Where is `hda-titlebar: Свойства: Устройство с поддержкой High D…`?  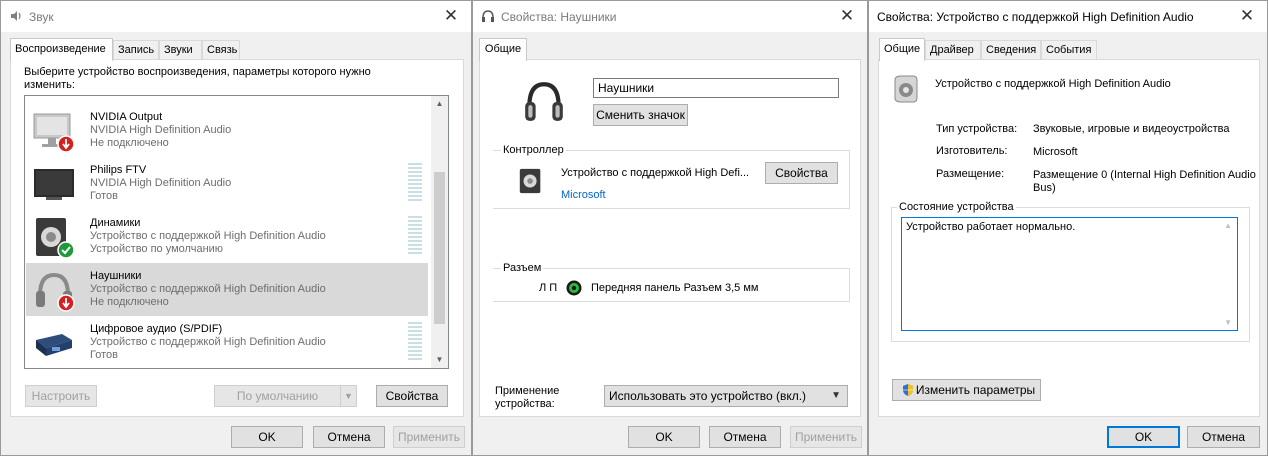 hda-titlebar: Свойства: Устройство с поддержкой High D… is located at coordinates (1068, 16).